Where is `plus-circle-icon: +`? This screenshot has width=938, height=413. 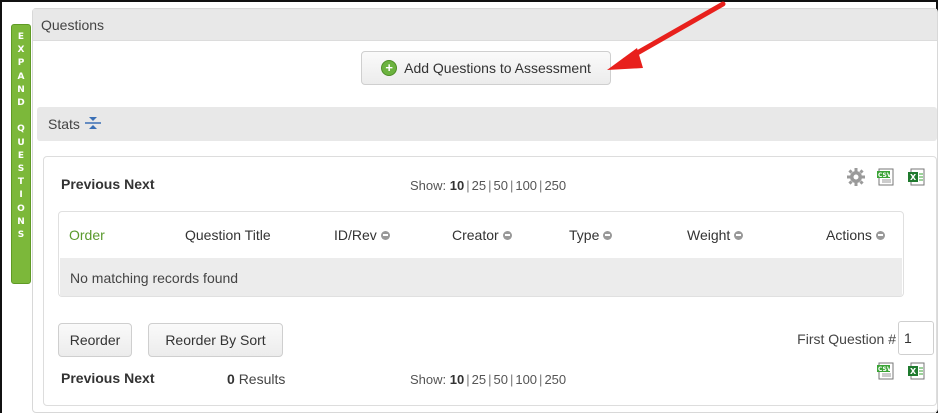 plus-circle-icon: + is located at coordinates (389, 68).